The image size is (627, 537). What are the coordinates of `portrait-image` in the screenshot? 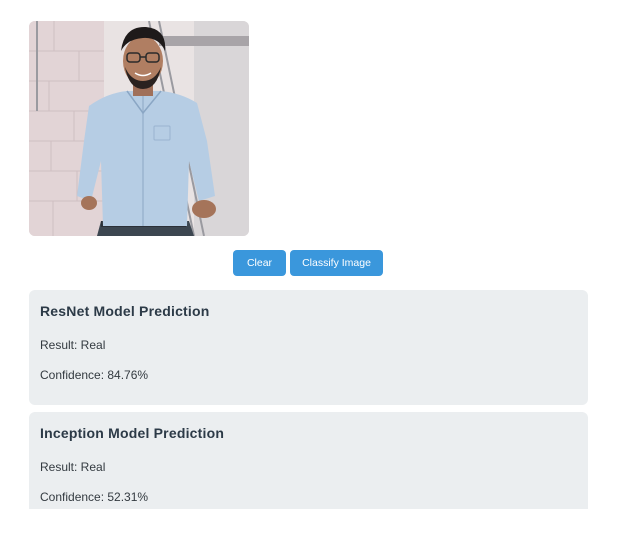 It's located at (139, 128).